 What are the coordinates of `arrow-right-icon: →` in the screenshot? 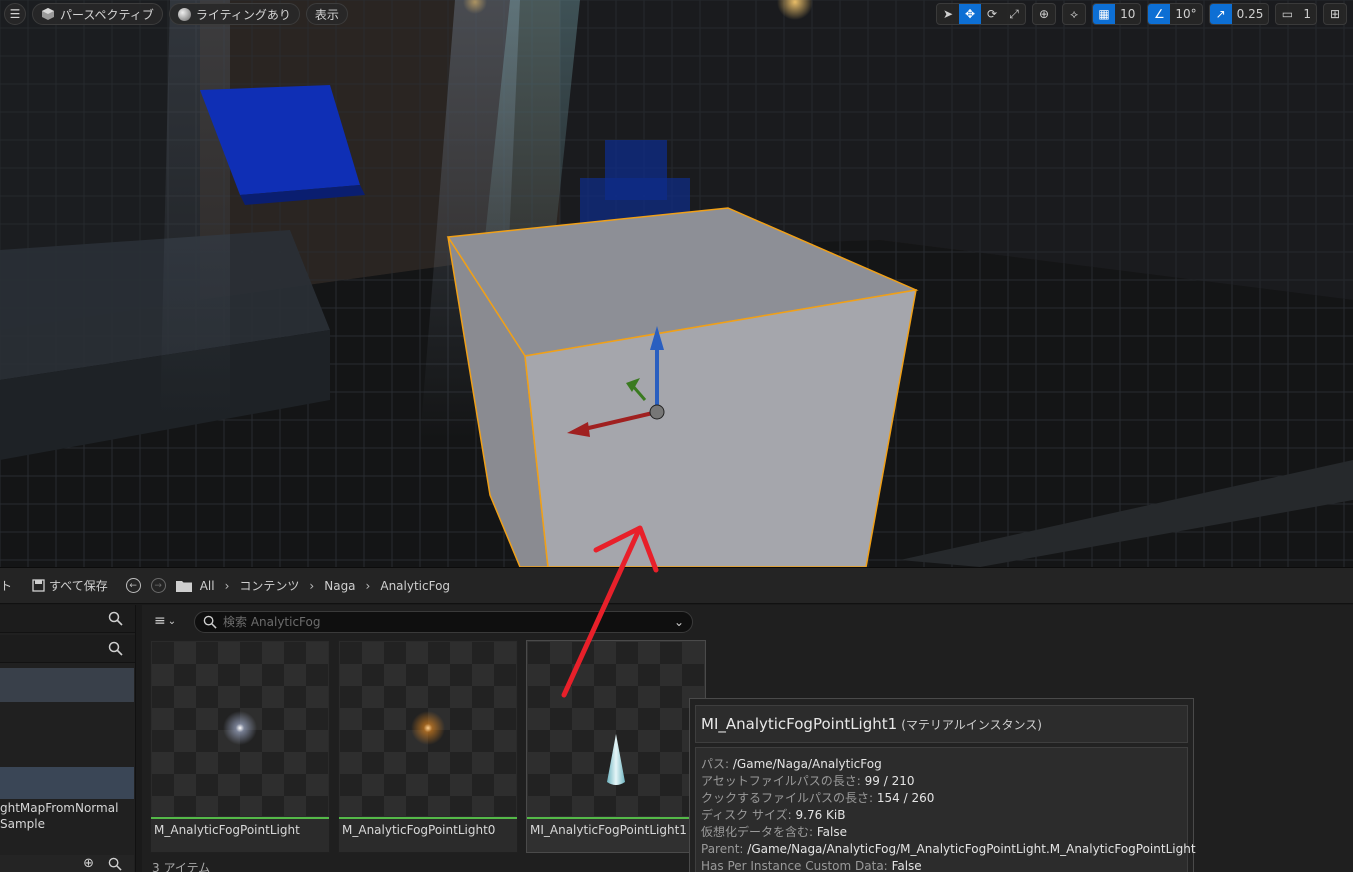 It's located at (158, 585).